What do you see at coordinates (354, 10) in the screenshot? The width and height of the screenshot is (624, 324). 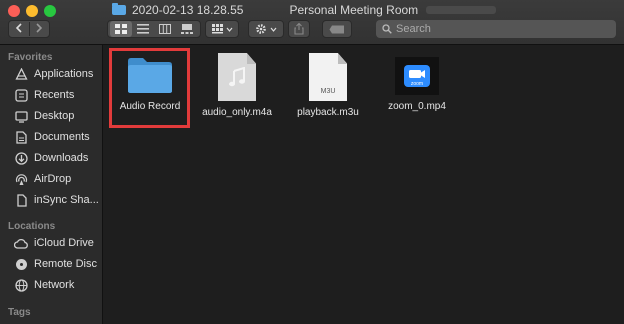 I see `title-suffix: Personal Meeting Room` at bounding box center [354, 10].